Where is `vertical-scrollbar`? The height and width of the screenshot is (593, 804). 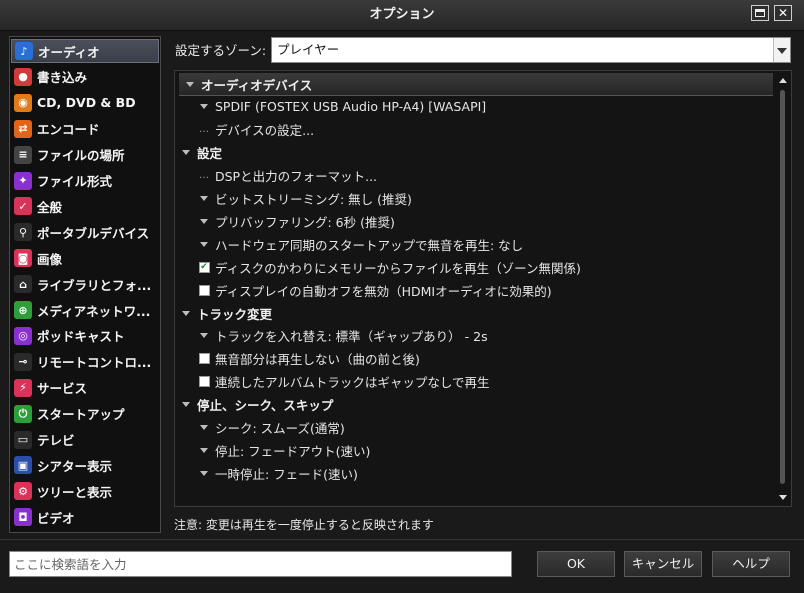 vertical-scrollbar is located at coordinates (783, 289).